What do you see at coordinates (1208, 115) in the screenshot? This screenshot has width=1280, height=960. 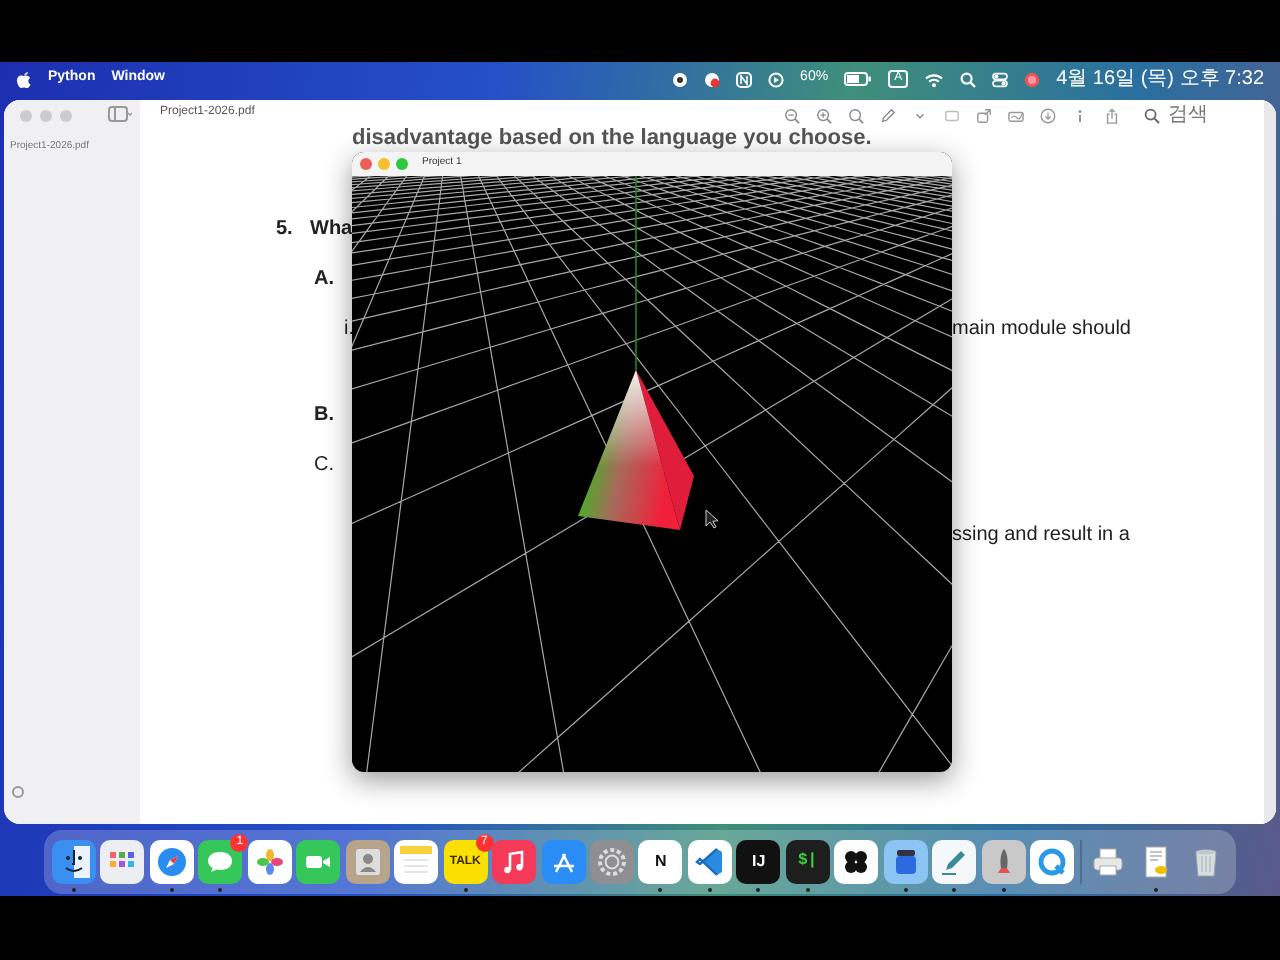 I see `search-field: 검색` at bounding box center [1208, 115].